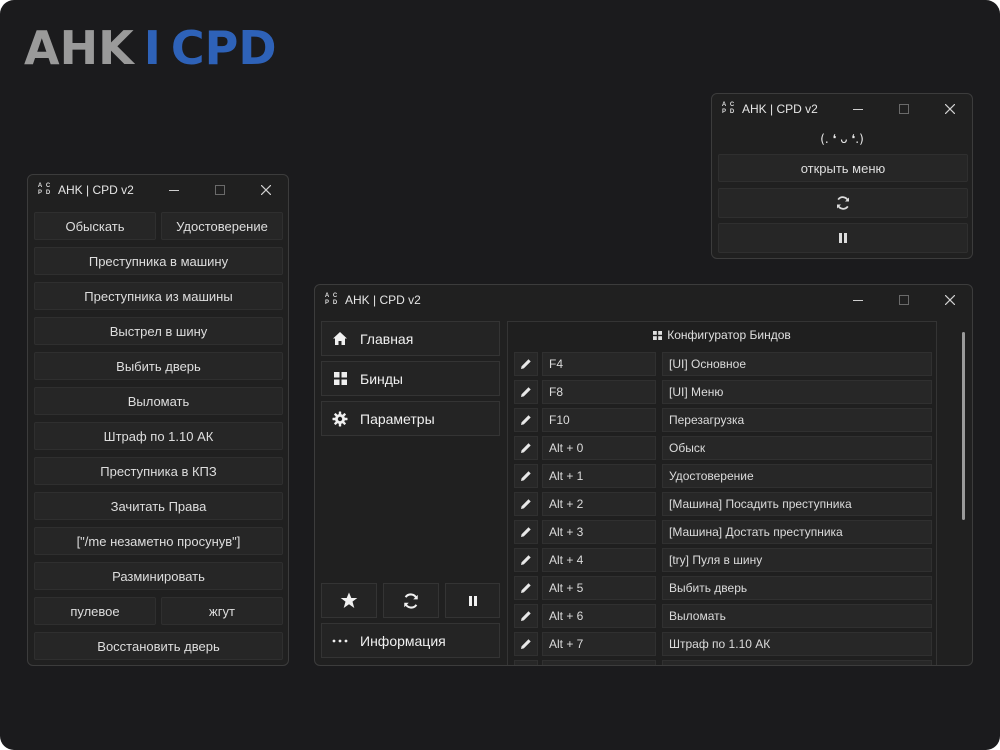 This screenshot has width=1000, height=750. What do you see at coordinates (599, 448) in the screenshot?
I see `bind-key: Alt + 0` at bounding box center [599, 448].